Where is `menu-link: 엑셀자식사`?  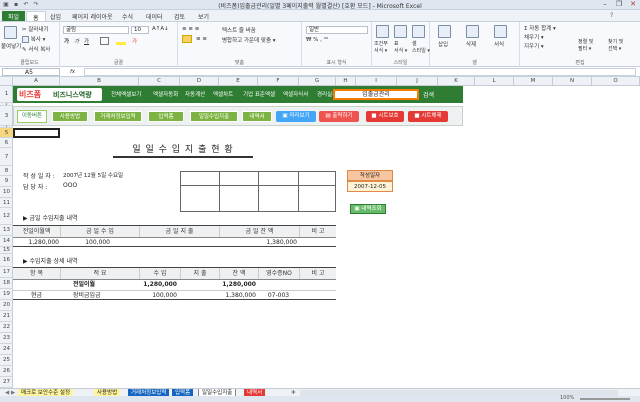
menu-link: 엑셀자식사 is located at coordinates (295, 94).